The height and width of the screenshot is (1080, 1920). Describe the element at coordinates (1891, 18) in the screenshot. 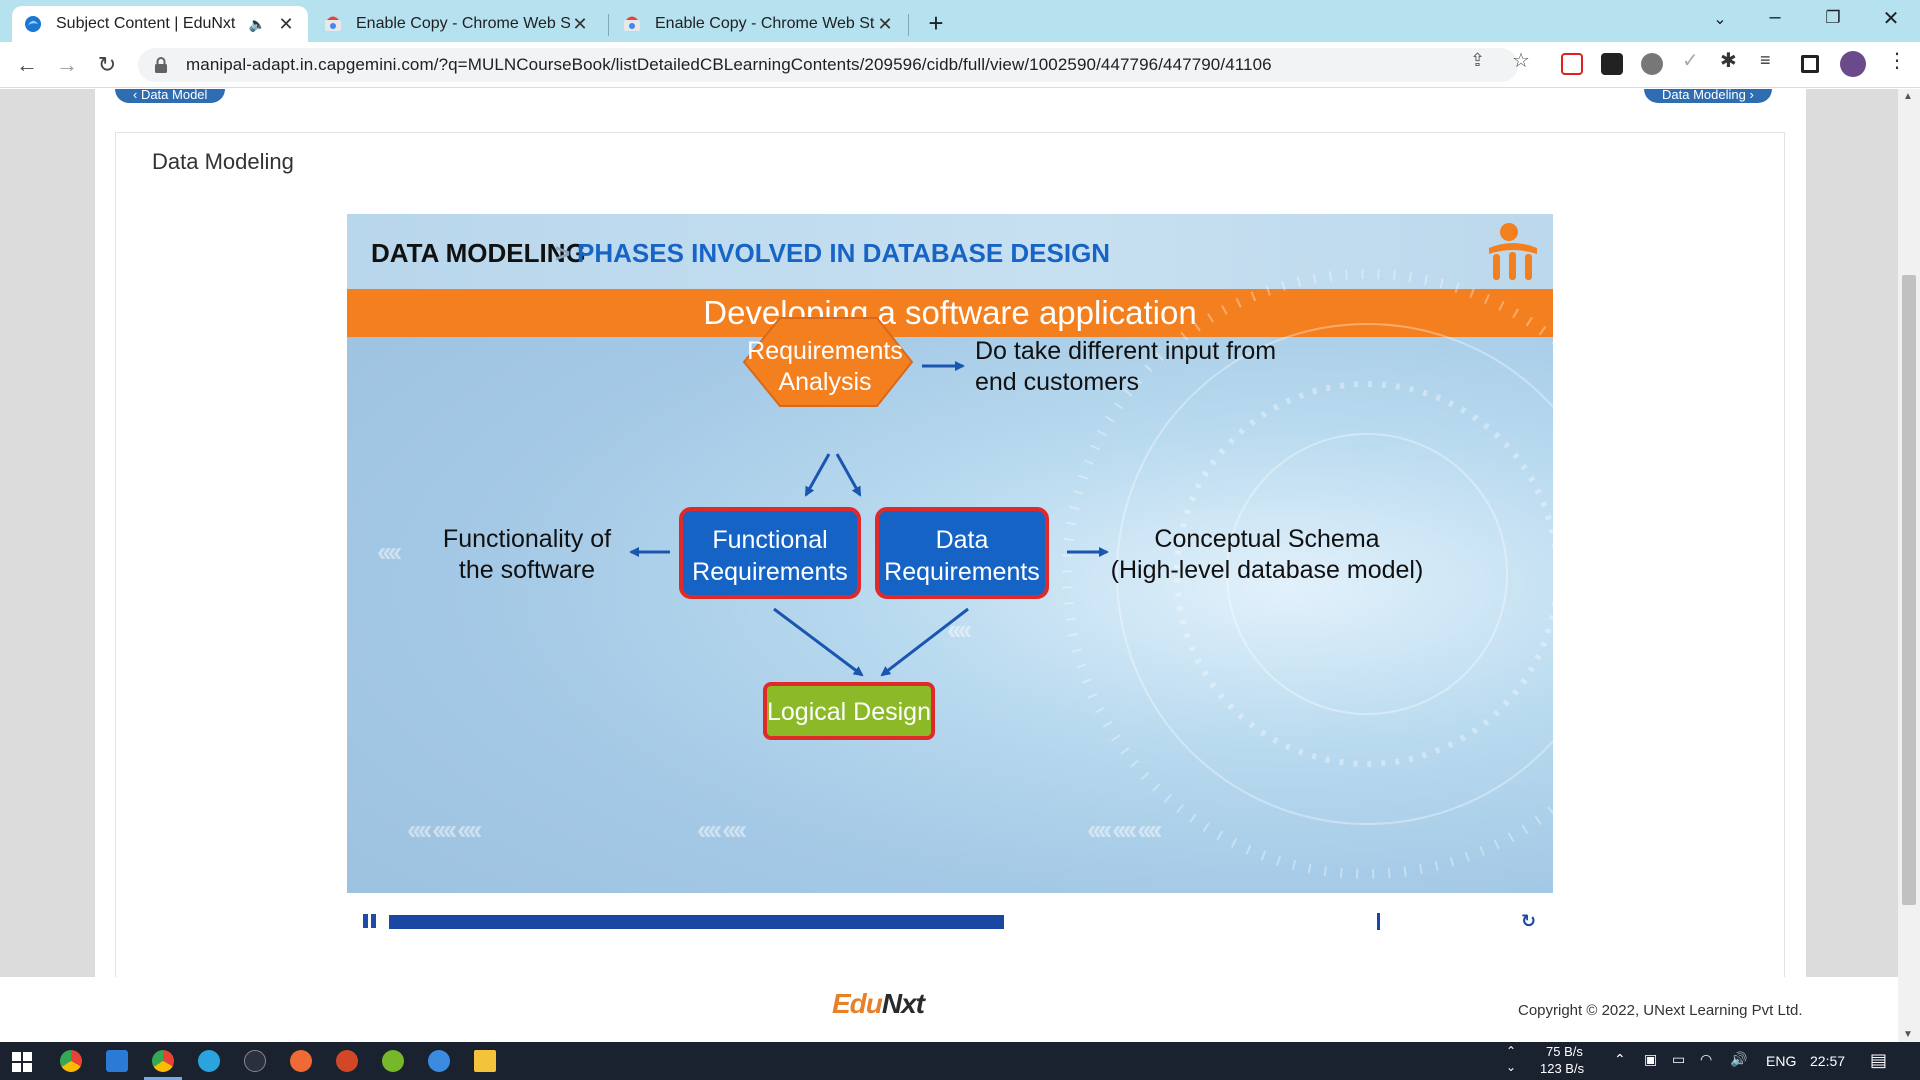

I see `close-window-button: ✕` at that location.